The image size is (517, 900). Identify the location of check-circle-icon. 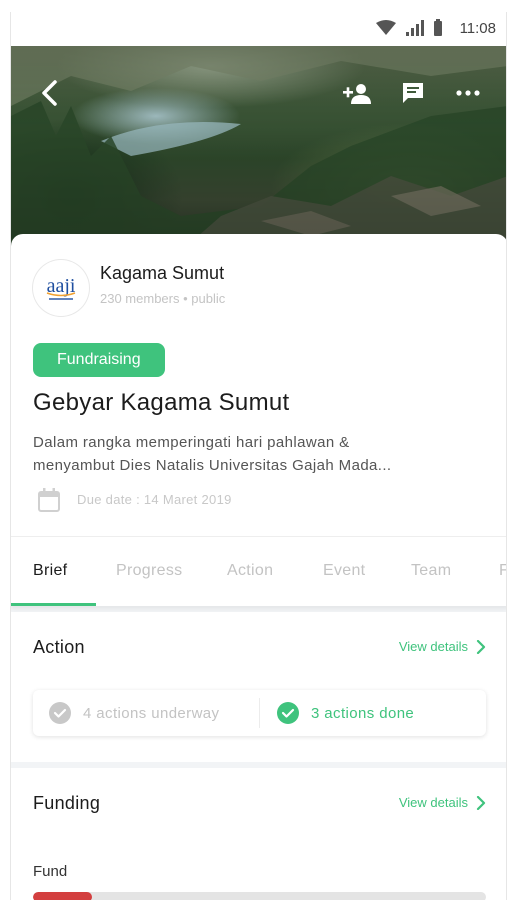
(288, 713).